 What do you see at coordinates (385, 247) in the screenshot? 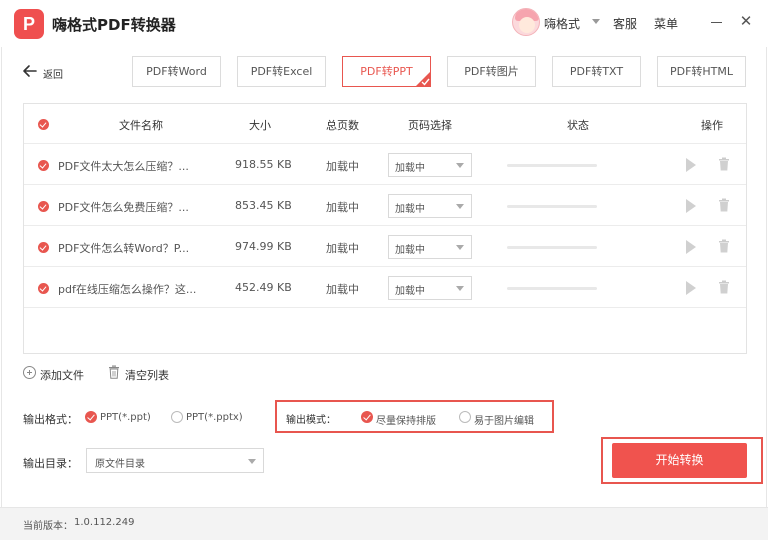
I see `table-row: PDF文件怎么转Word？P... 974.99 KB 加载中 加载中` at bounding box center [385, 247].